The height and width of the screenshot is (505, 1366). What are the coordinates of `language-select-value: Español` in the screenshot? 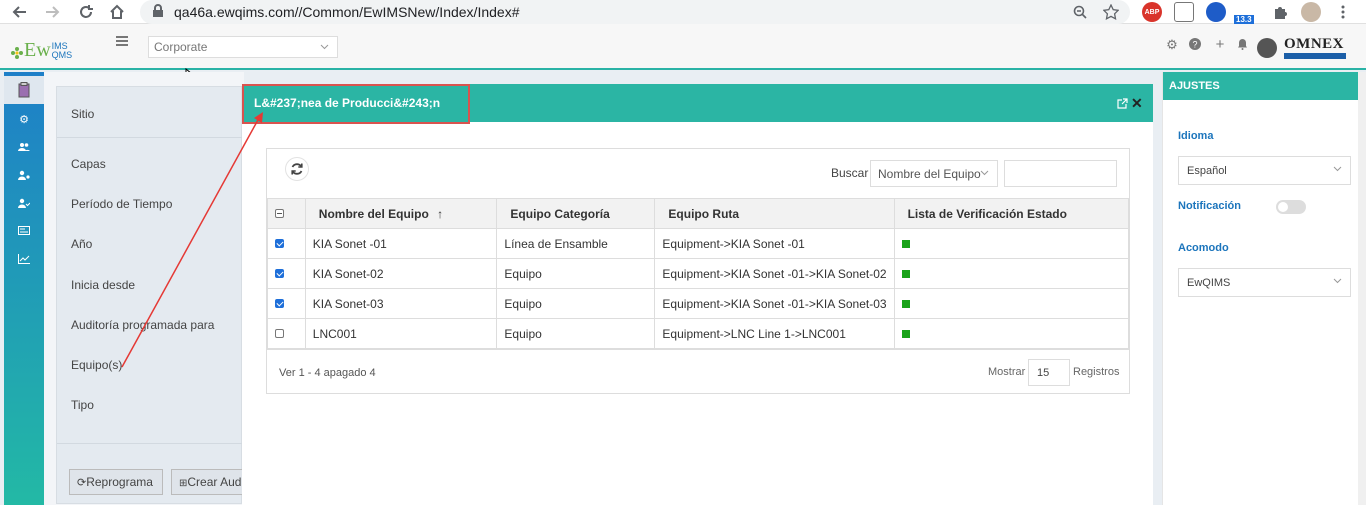 It's located at (1207, 171).